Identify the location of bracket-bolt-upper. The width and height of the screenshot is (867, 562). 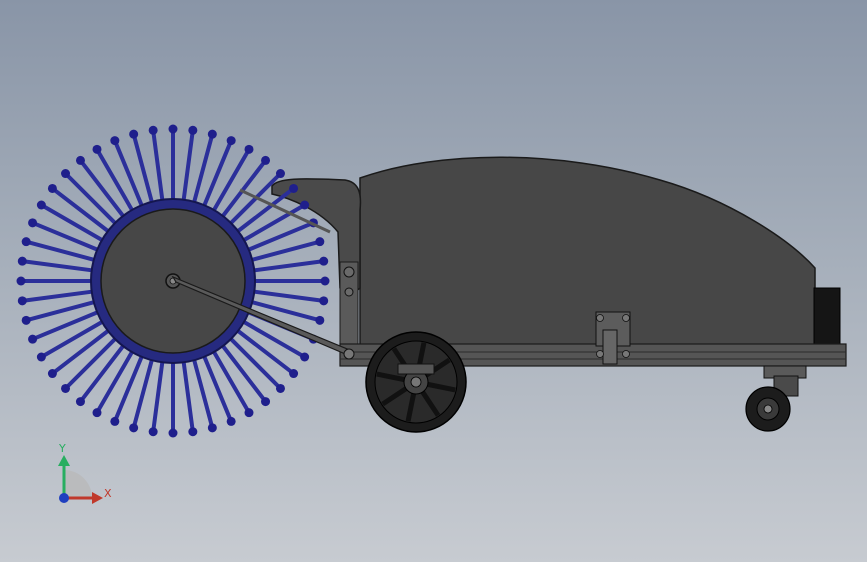
(349, 272).